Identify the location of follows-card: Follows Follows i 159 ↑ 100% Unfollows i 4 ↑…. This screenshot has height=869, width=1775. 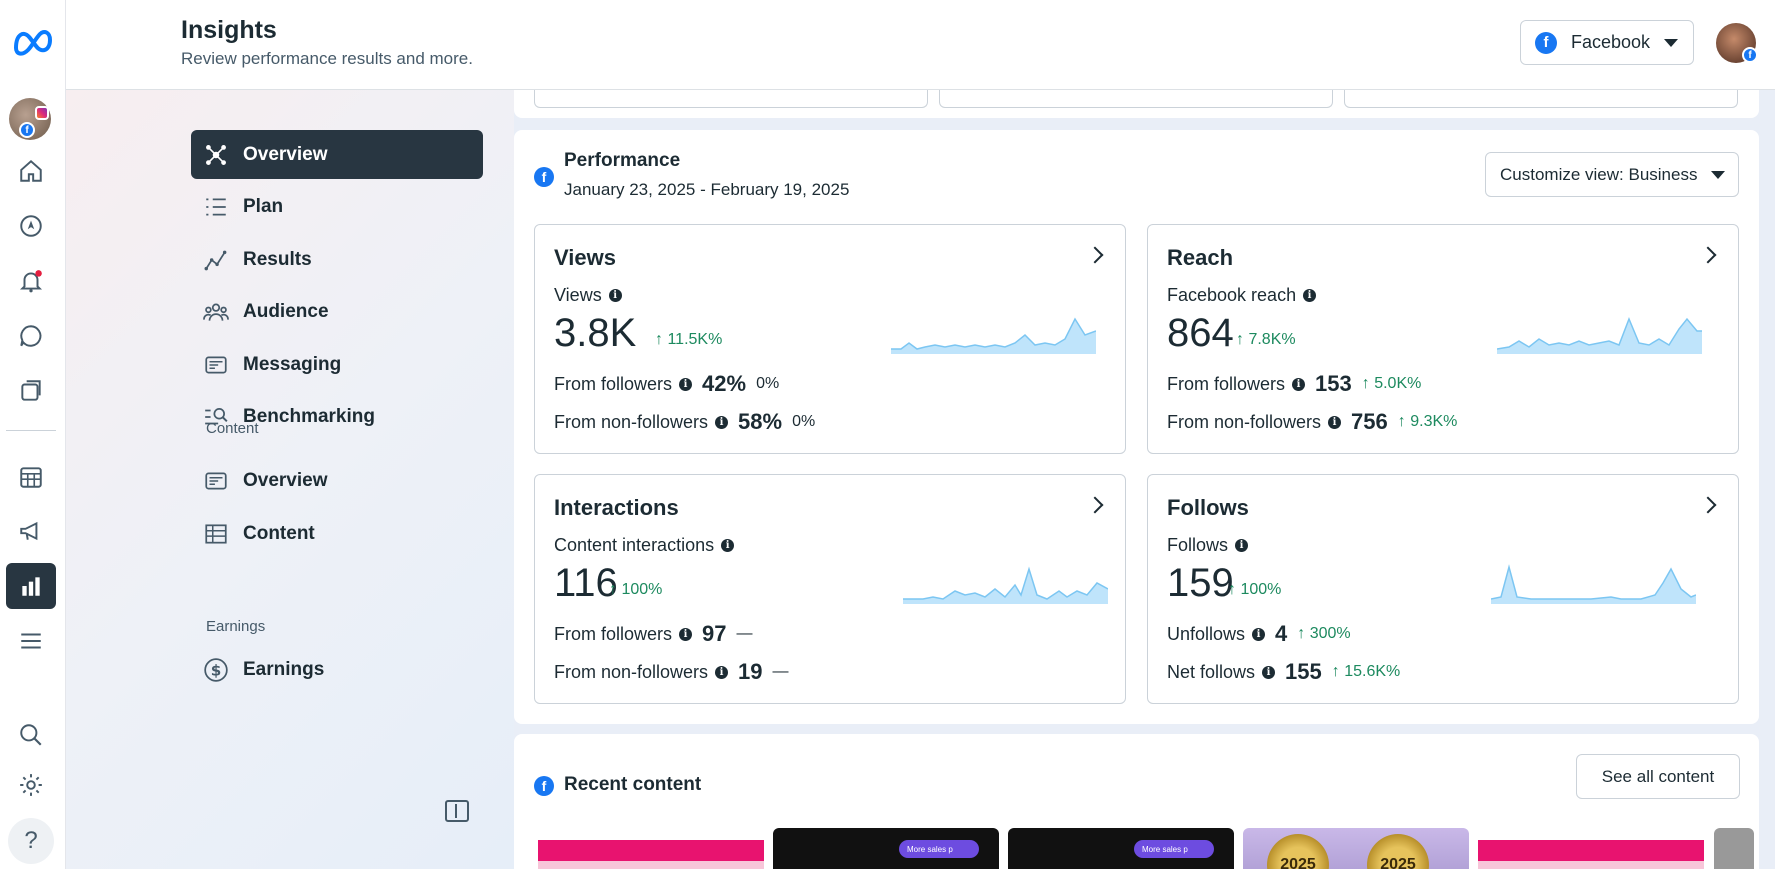
(1443, 589).